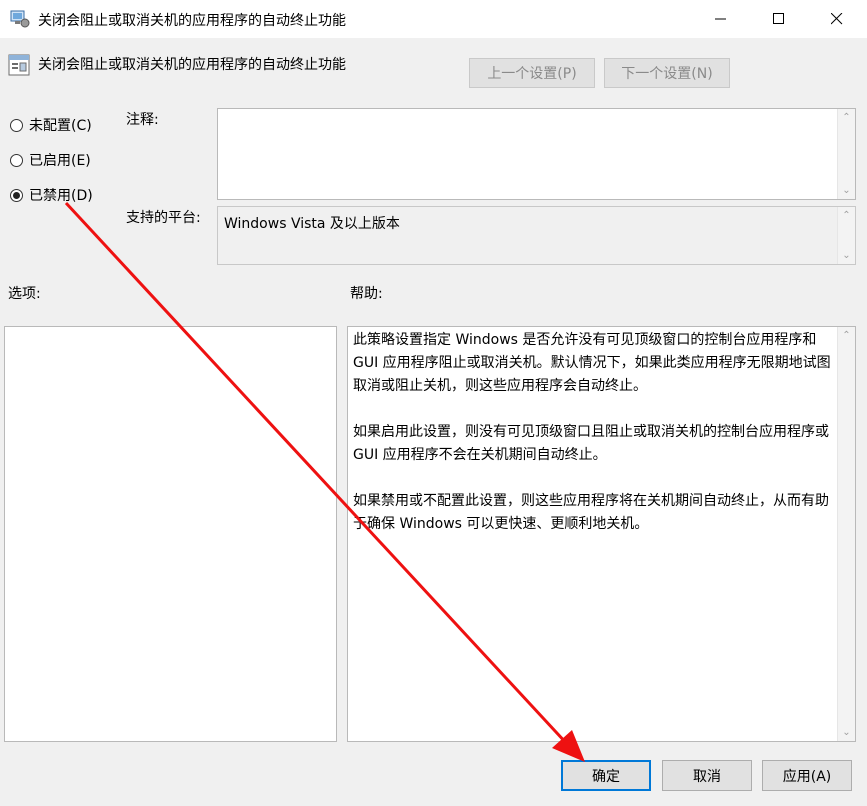 The height and width of the screenshot is (806, 867). I want to click on radio-label: 已禁用(D), so click(61, 196).